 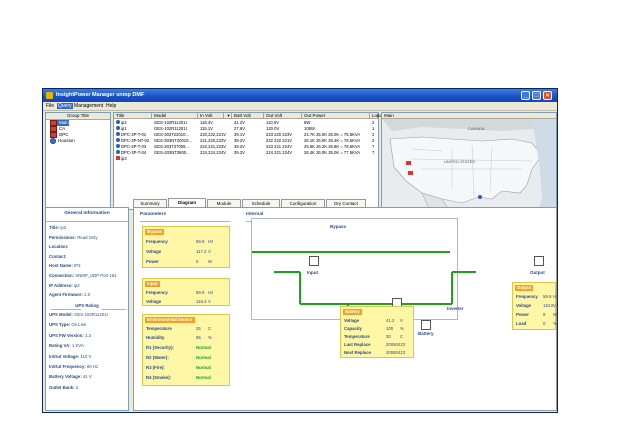 I want to click on output-card-title: Output, so click(x=524, y=288).